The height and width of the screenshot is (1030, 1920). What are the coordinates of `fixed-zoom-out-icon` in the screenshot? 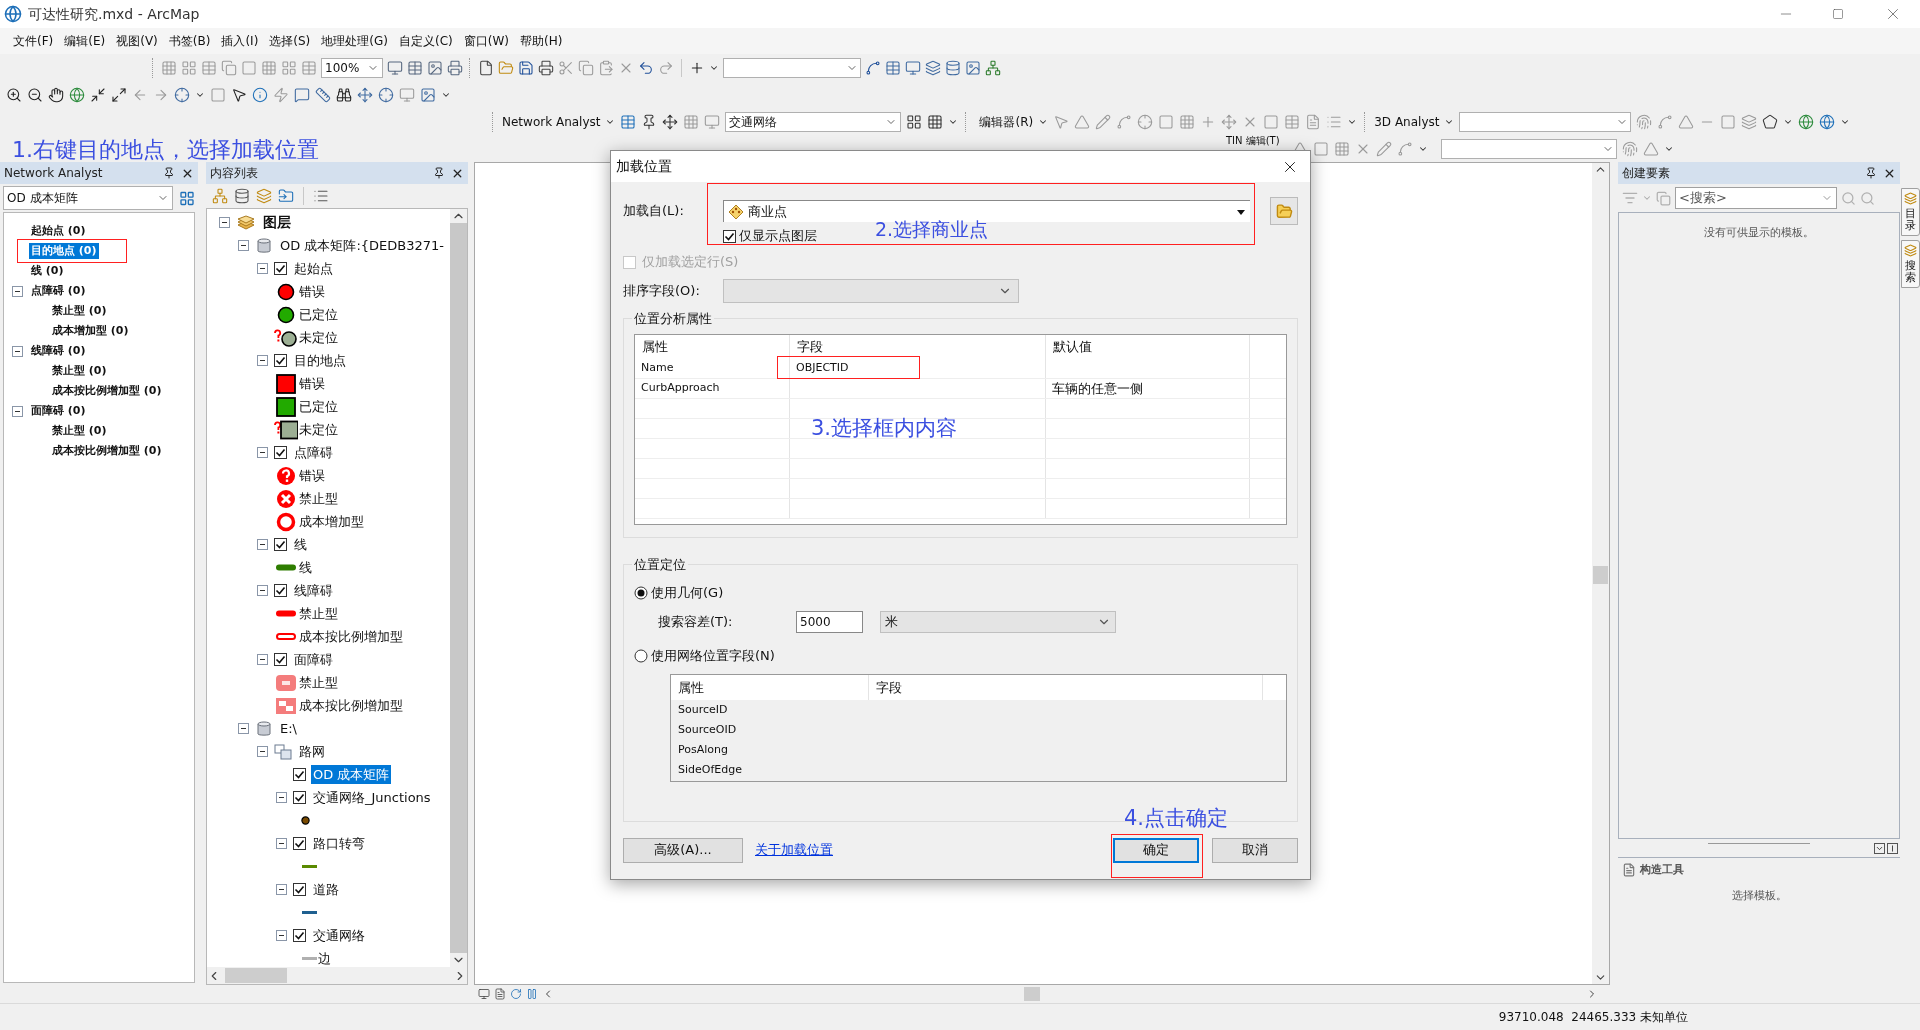 It's located at (119, 95).